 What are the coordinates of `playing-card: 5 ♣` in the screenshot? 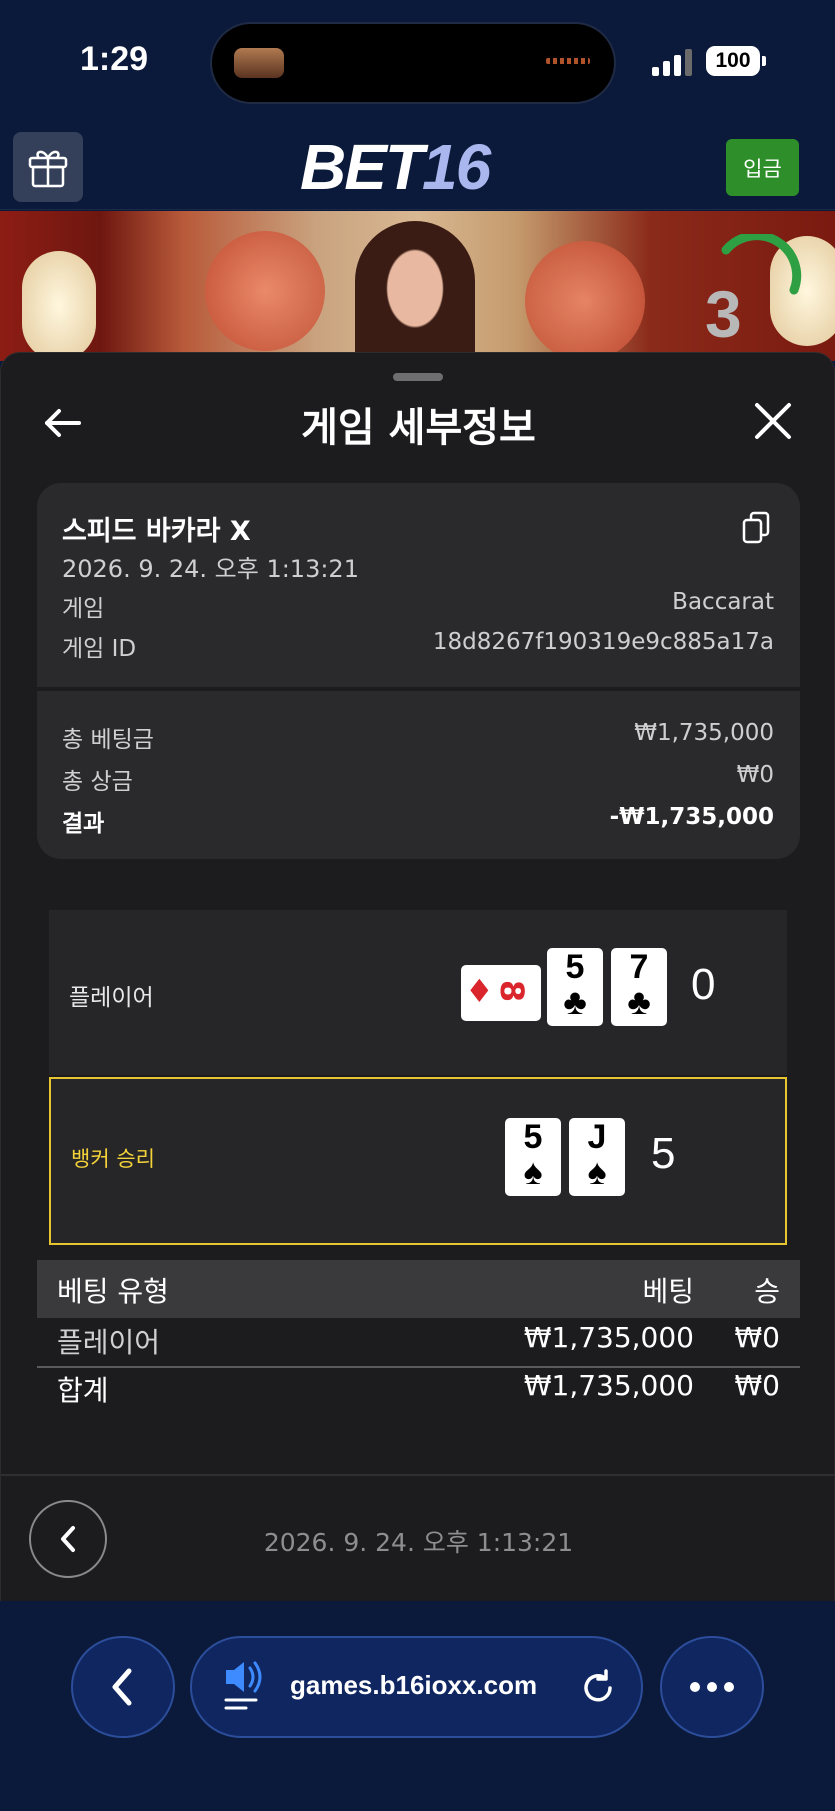 It's located at (575, 987).